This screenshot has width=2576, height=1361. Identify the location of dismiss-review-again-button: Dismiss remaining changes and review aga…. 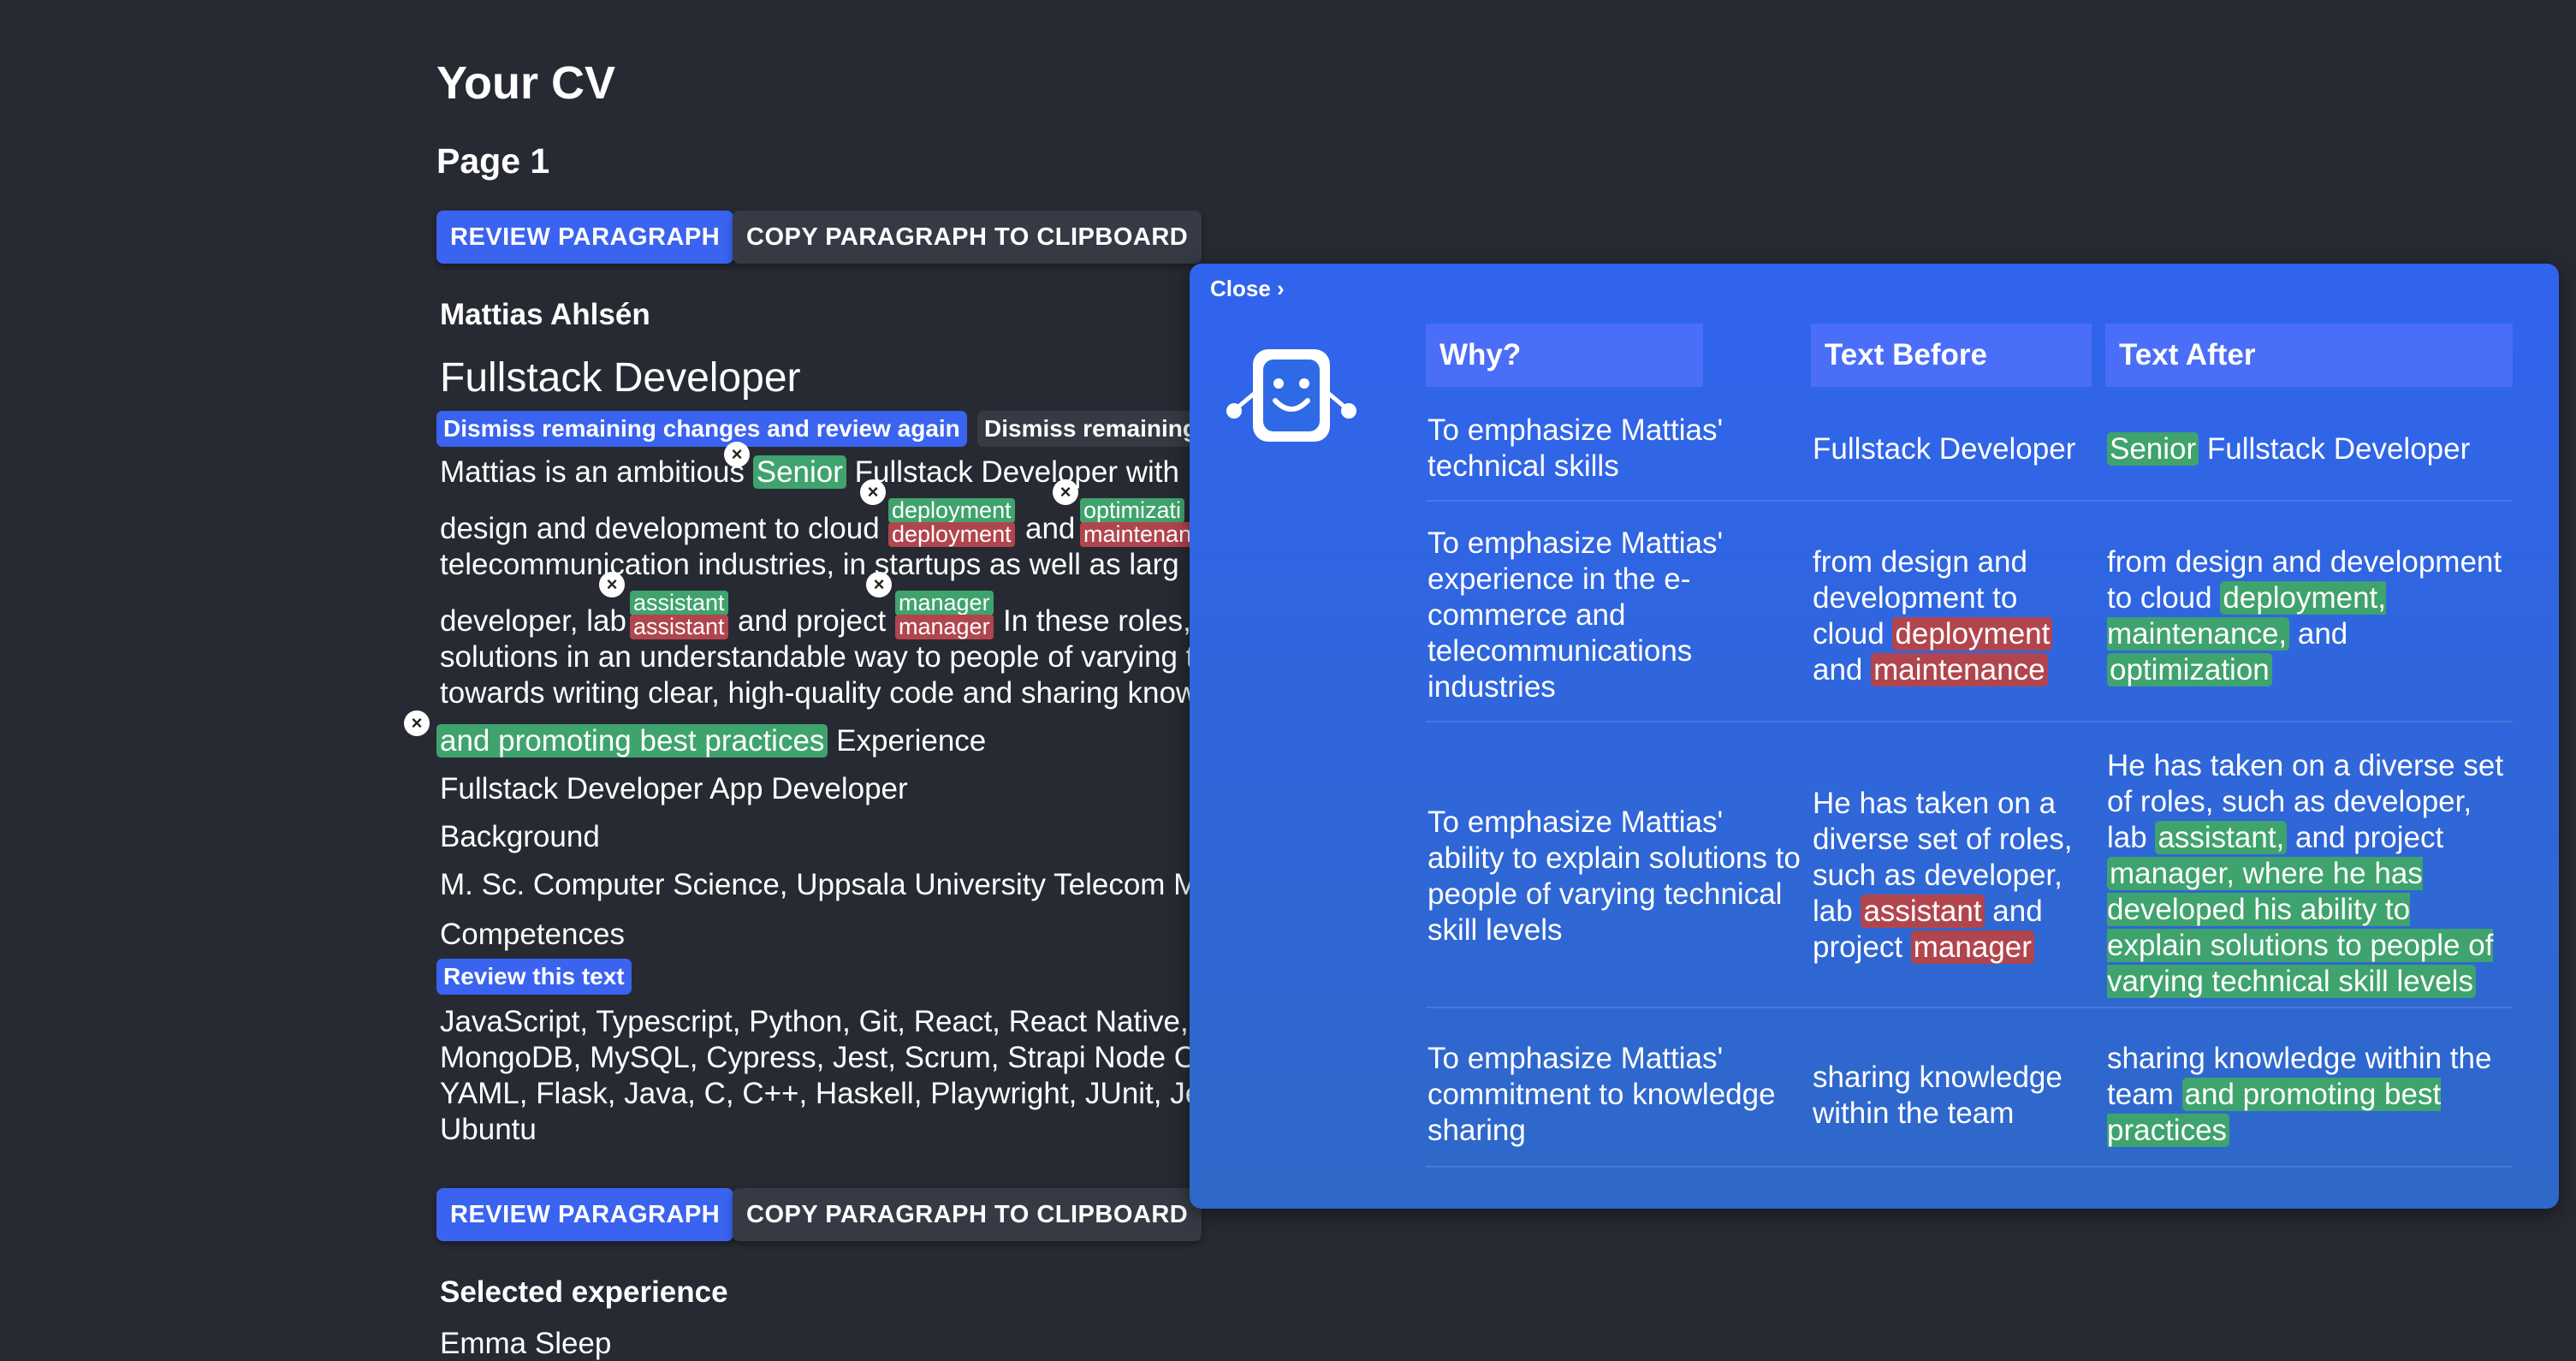
(701, 429).